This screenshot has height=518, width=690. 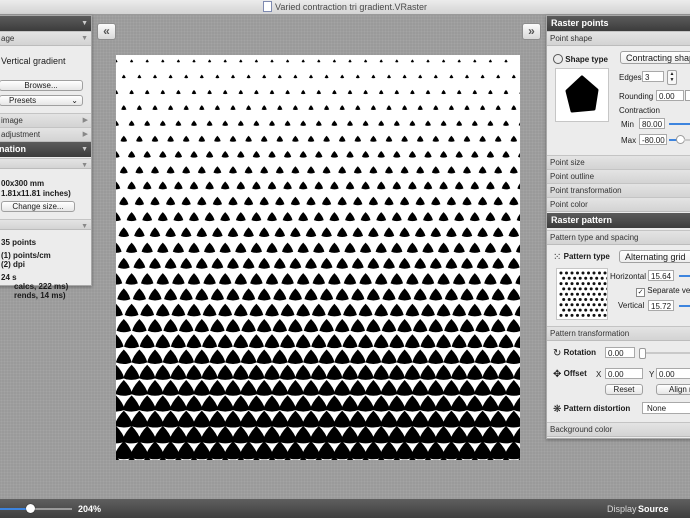 What do you see at coordinates (45, 224) in the screenshot?
I see `info-points-section: ▼` at bounding box center [45, 224].